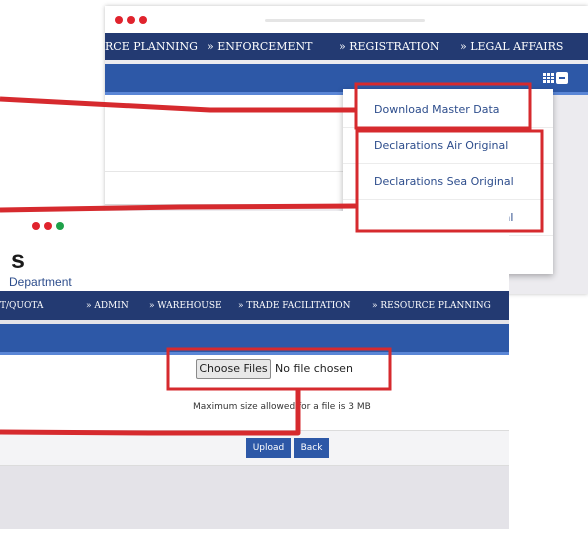 This screenshot has height=543, width=588. What do you see at coordinates (185, 306) in the screenshot?
I see `nav-item-warehouse: » WAREHOUSE` at bounding box center [185, 306].